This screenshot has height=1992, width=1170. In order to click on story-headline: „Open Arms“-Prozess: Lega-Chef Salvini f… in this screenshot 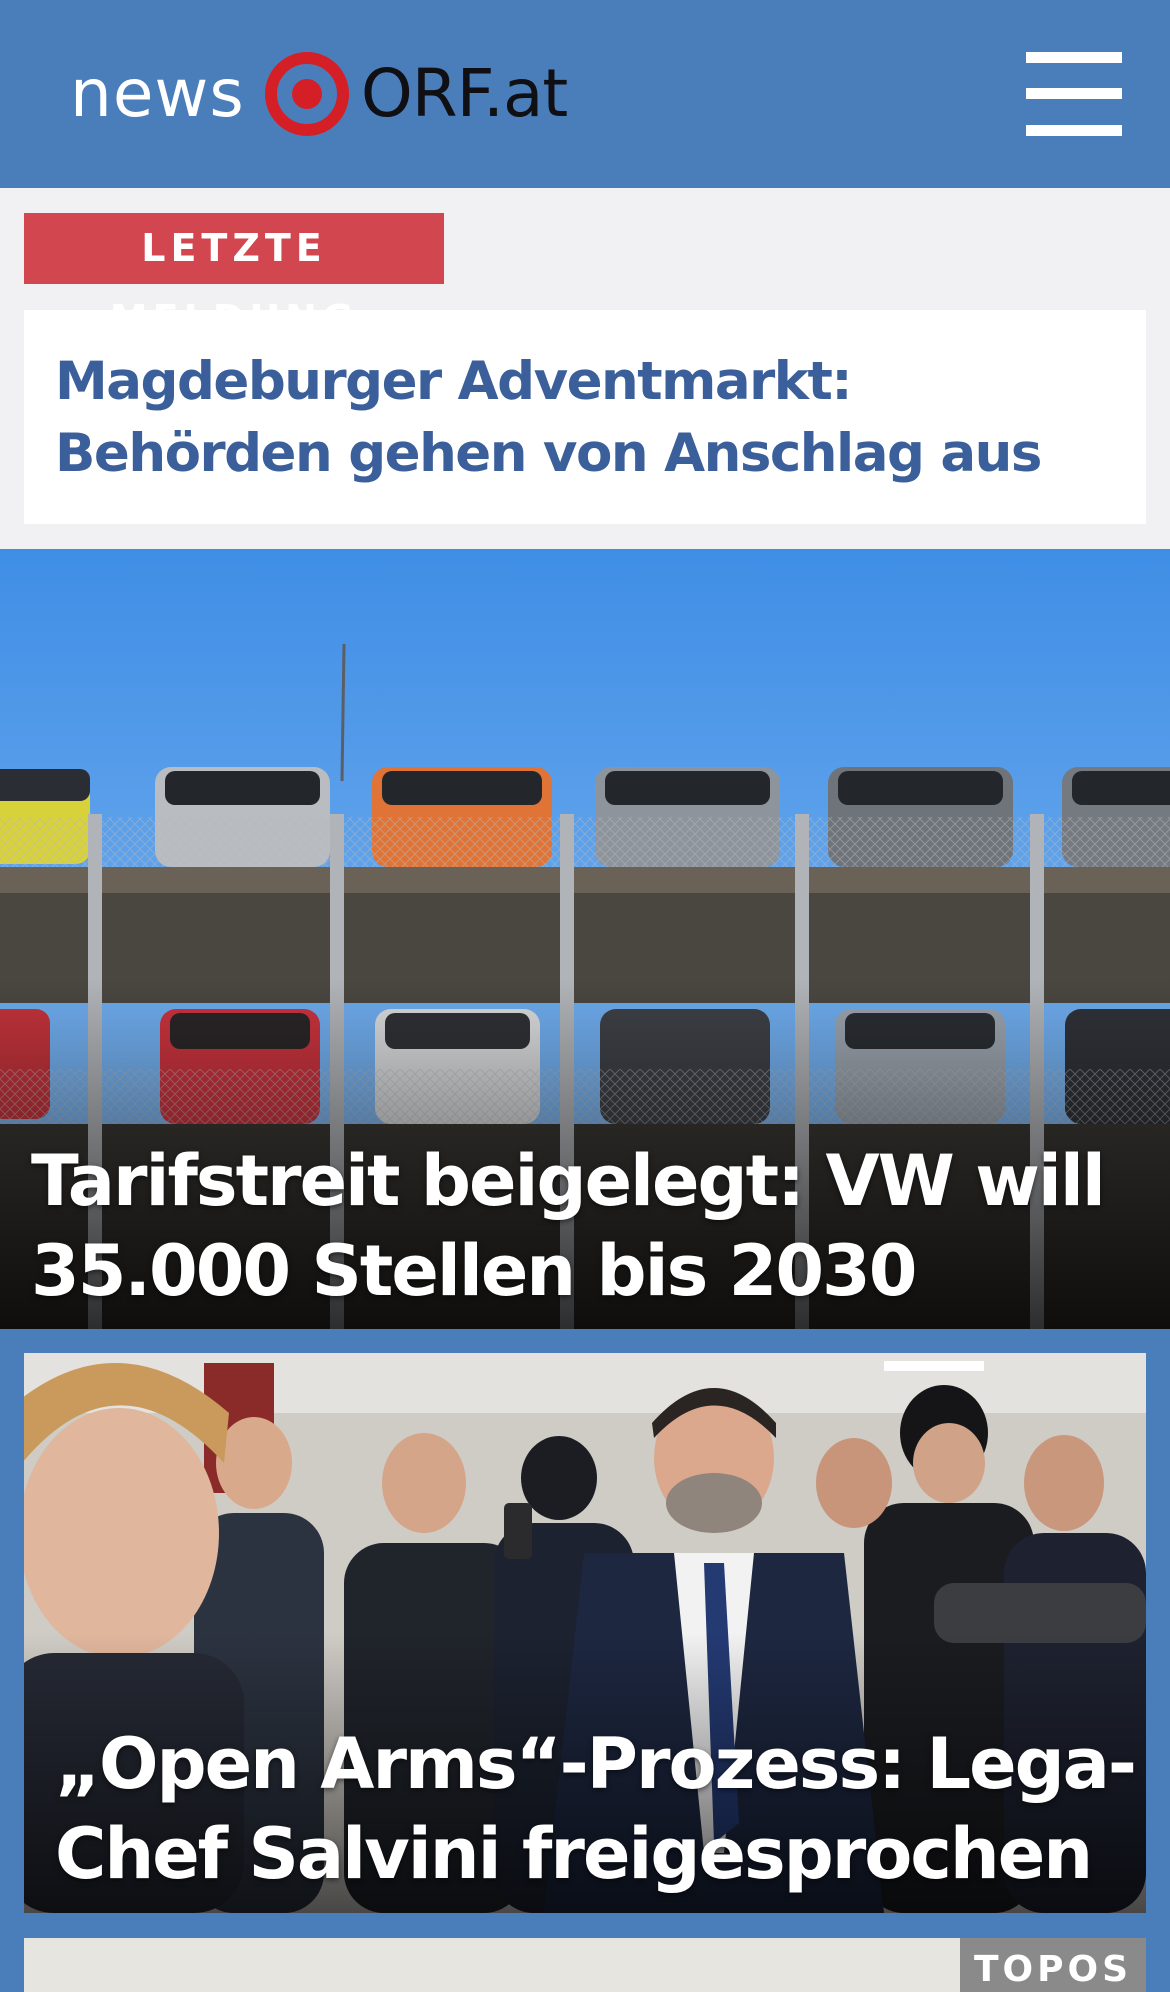, I will do `click(596, 1809)`.